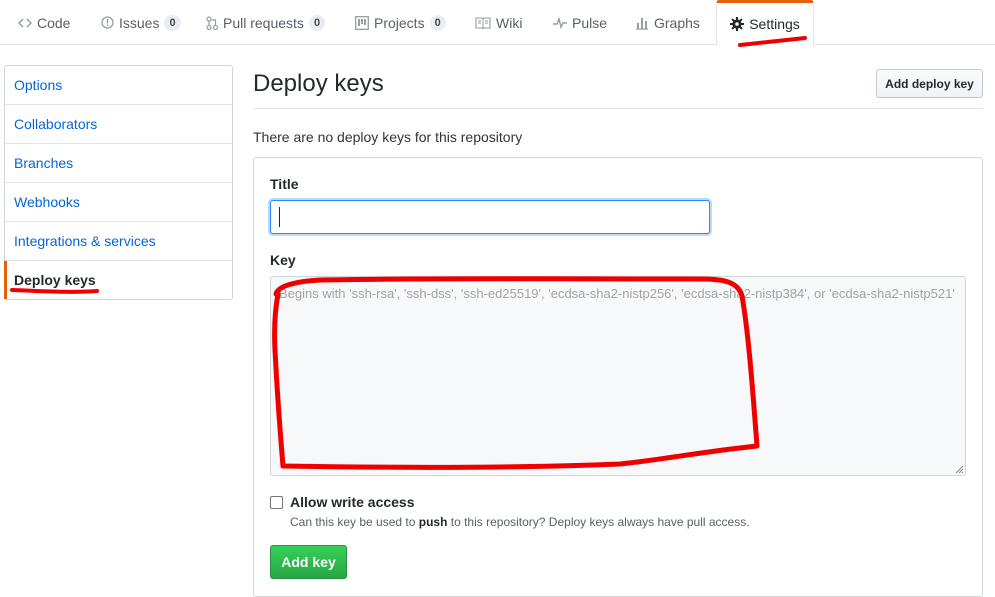 The image size is (995, 597). I want to click on sidebar-item-webhooks: Webhooks, so click(118, 202).